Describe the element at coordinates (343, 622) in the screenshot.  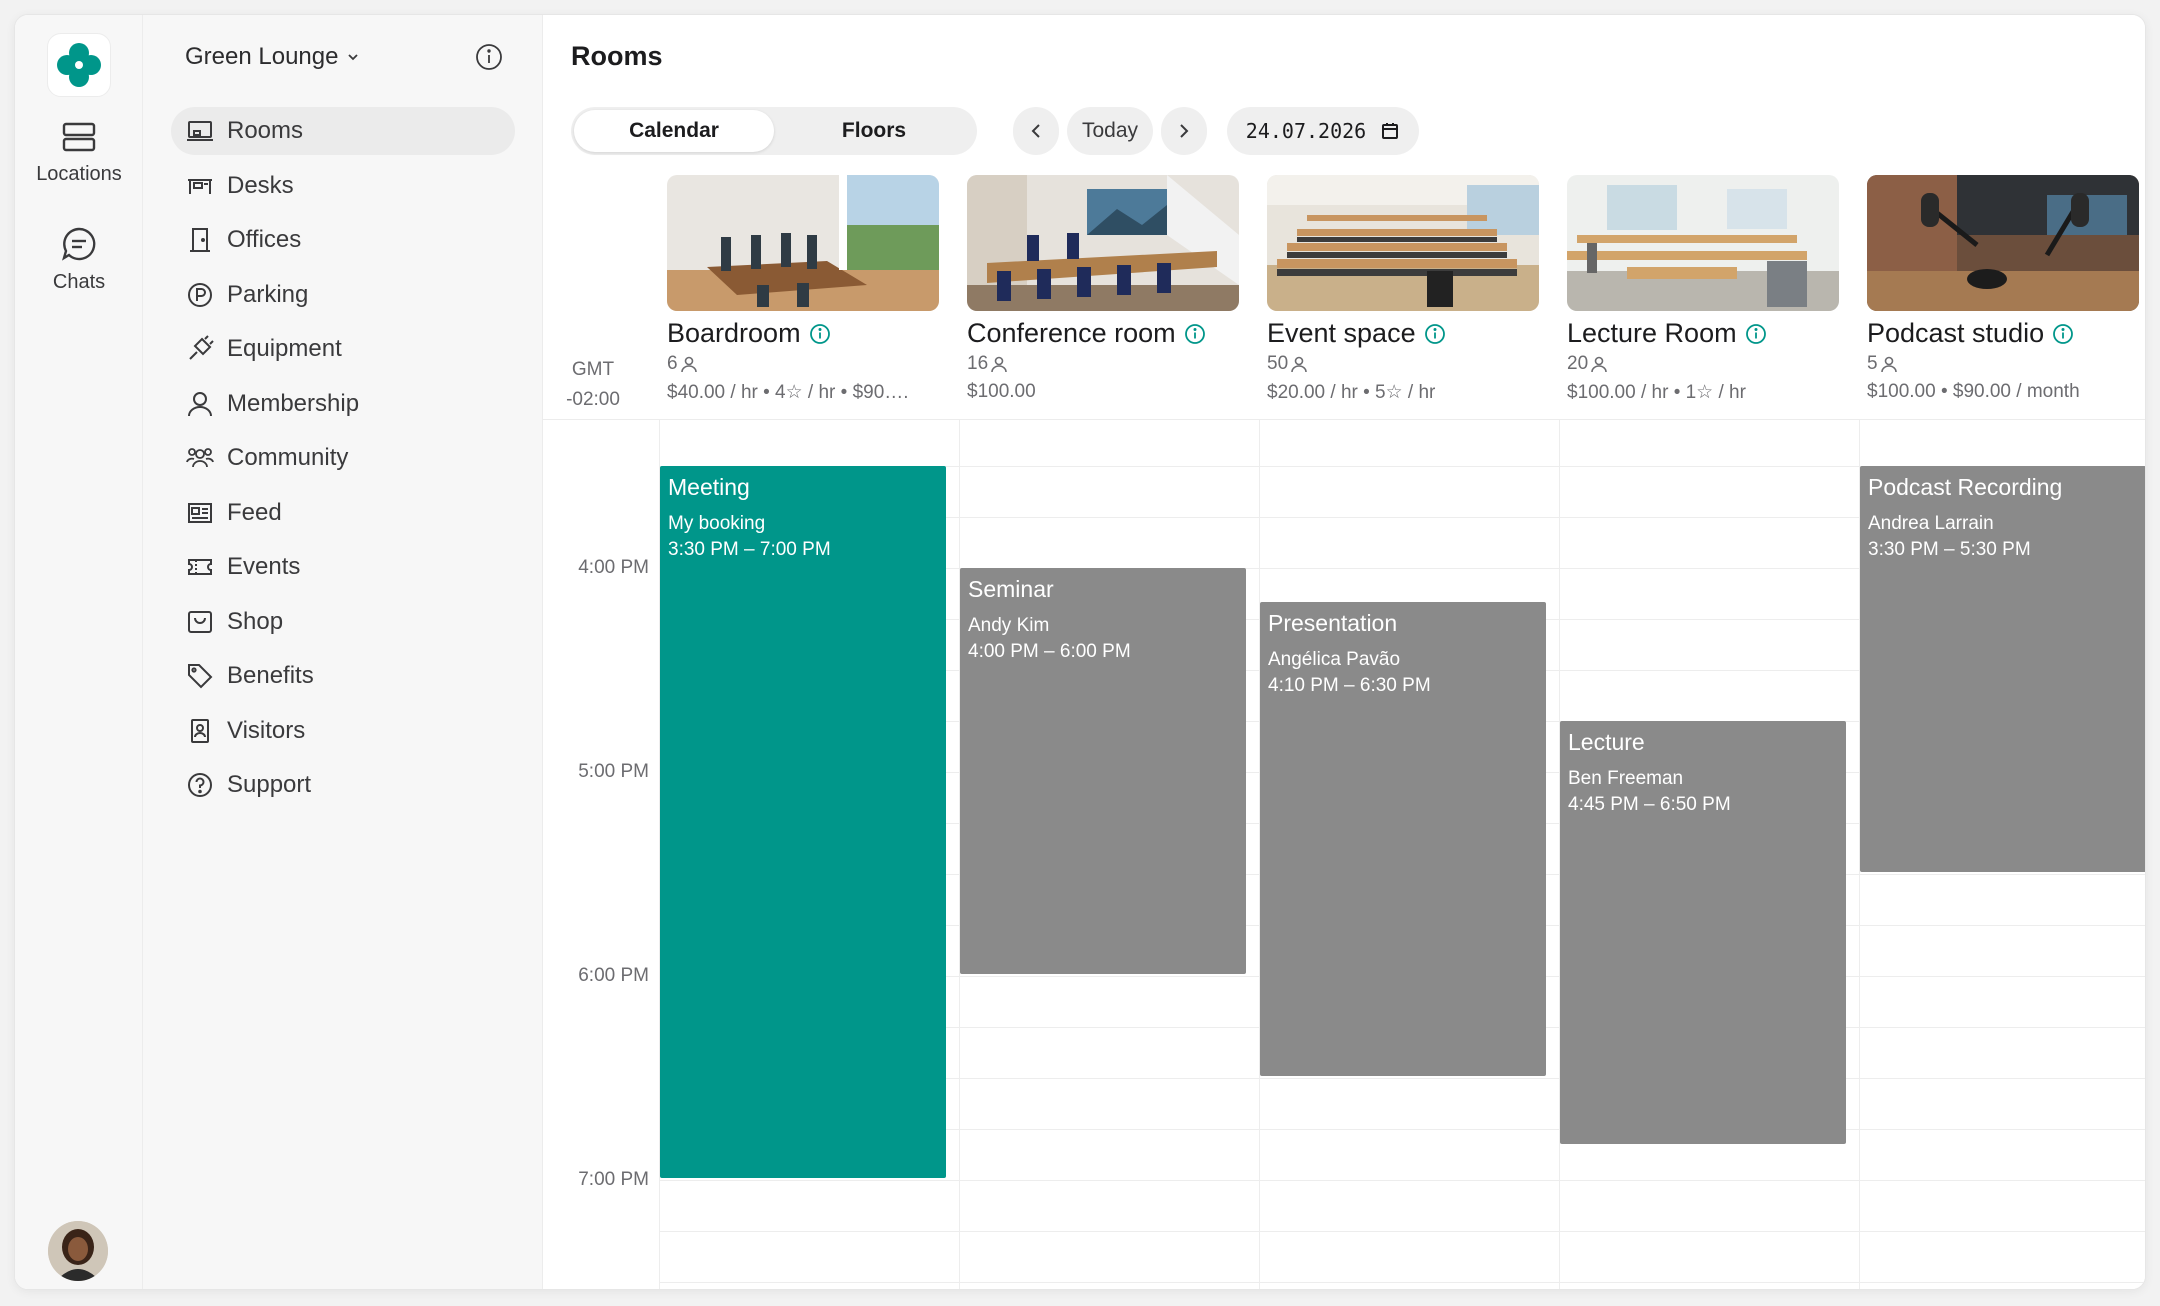
I see `sidebar-item-shop: Shop` at that location.